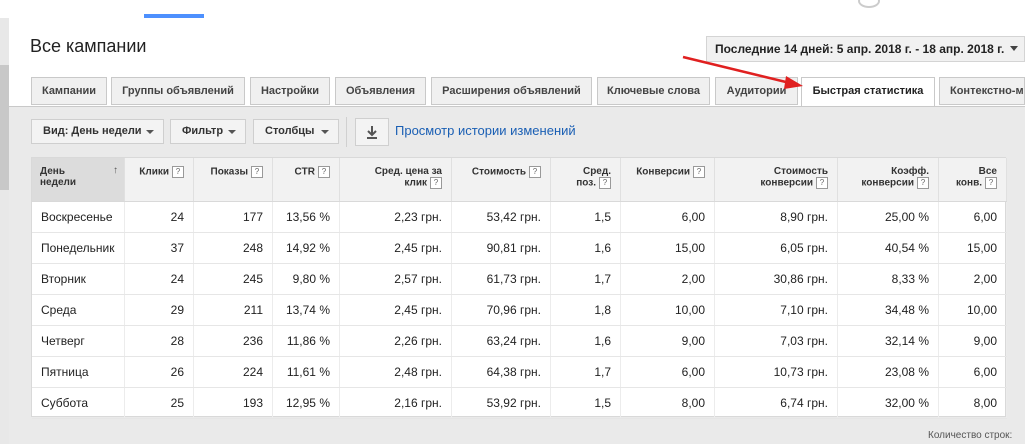 The height and width of the screenshot is (444, 1025). What do you see at coordinates (346, 132) in the screenshot?
I see `toolbar-divider` at bounding box center [346, 132].